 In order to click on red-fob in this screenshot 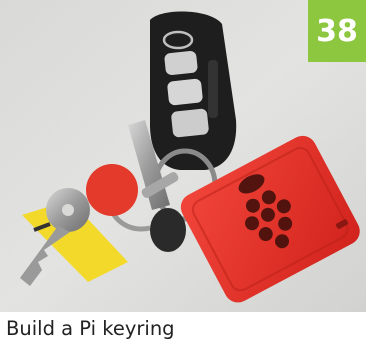, I will do `click(112, 190)`.